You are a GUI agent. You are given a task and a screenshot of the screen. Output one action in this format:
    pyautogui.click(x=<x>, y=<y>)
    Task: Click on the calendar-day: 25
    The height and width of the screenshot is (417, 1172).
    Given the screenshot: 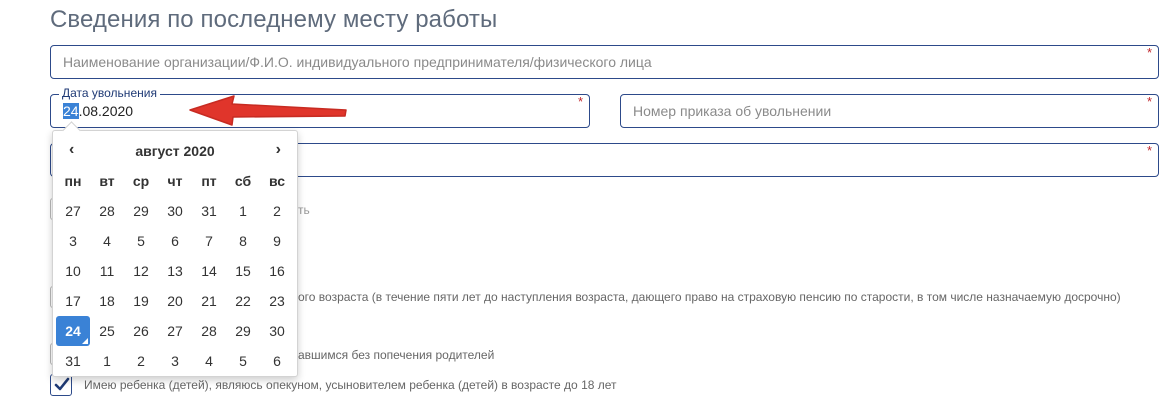 What is the action you would take?
    pyautogui.click(x=107, y=331)
    